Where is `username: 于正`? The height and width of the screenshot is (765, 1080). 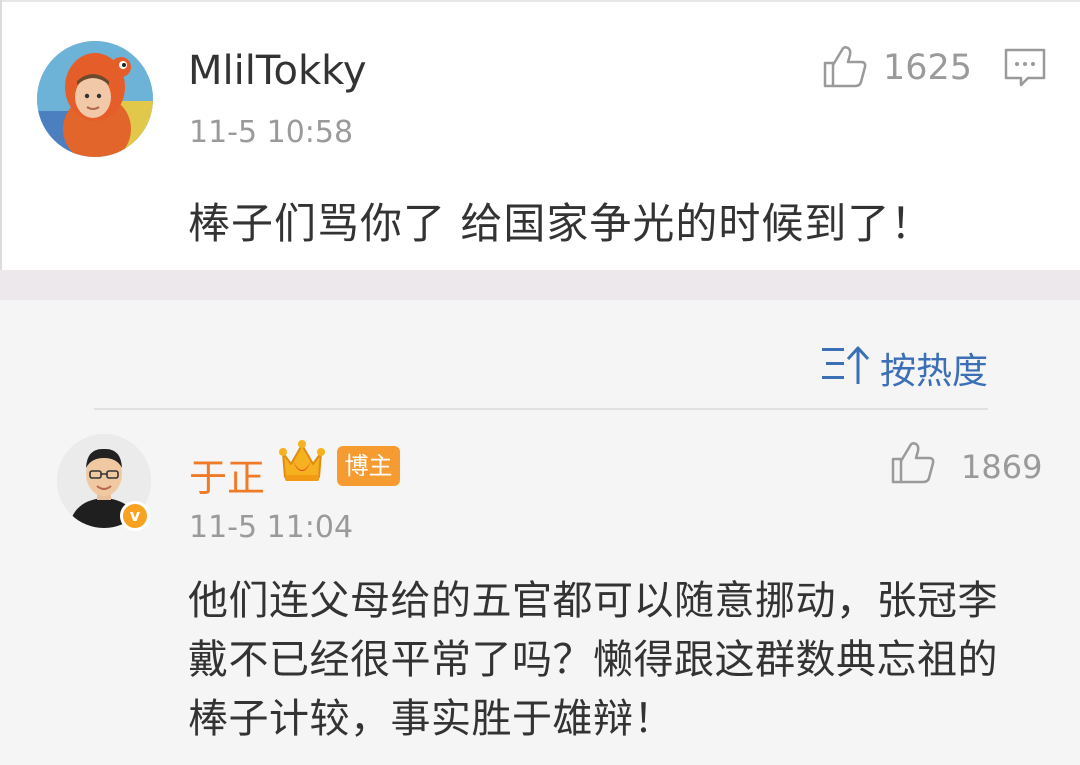 username: 于正 is located at coordinates (227, 474).